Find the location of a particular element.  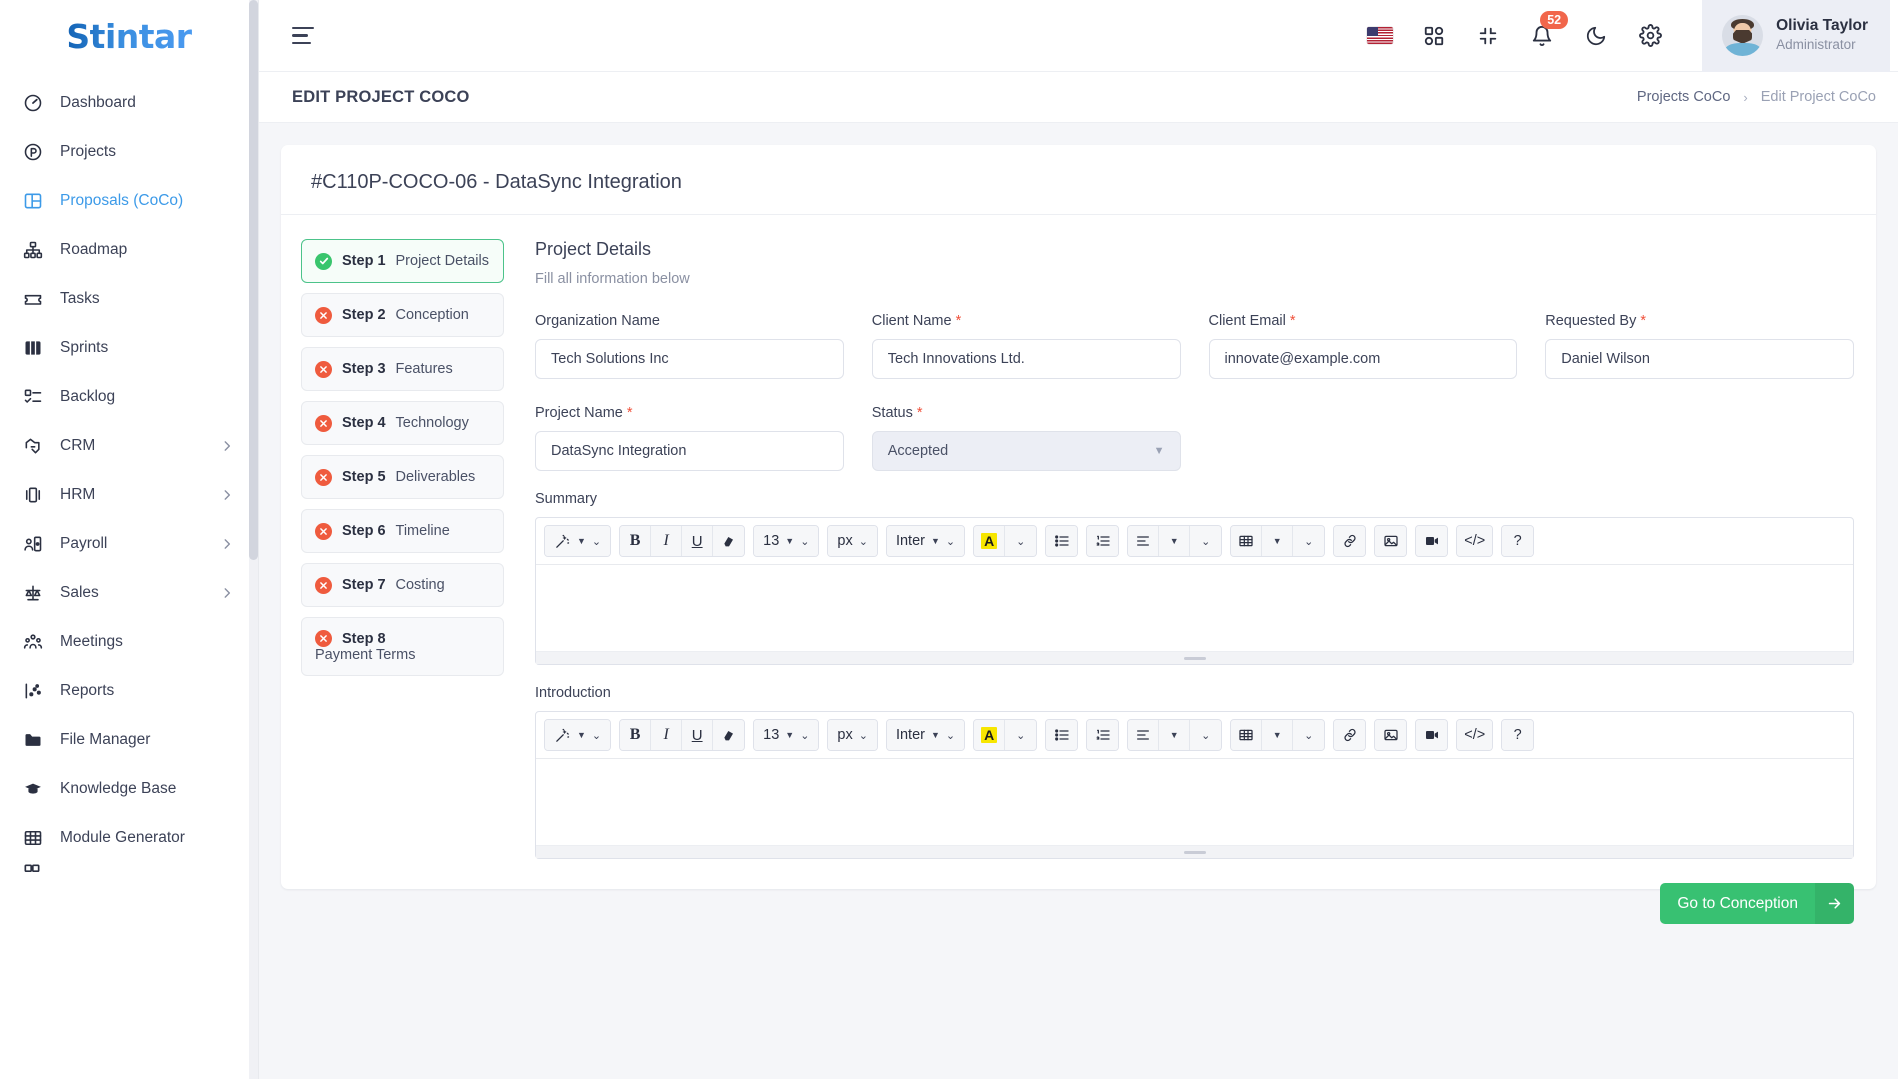

editor-introduction-resize-handle is located at coordinates (1194, 851).